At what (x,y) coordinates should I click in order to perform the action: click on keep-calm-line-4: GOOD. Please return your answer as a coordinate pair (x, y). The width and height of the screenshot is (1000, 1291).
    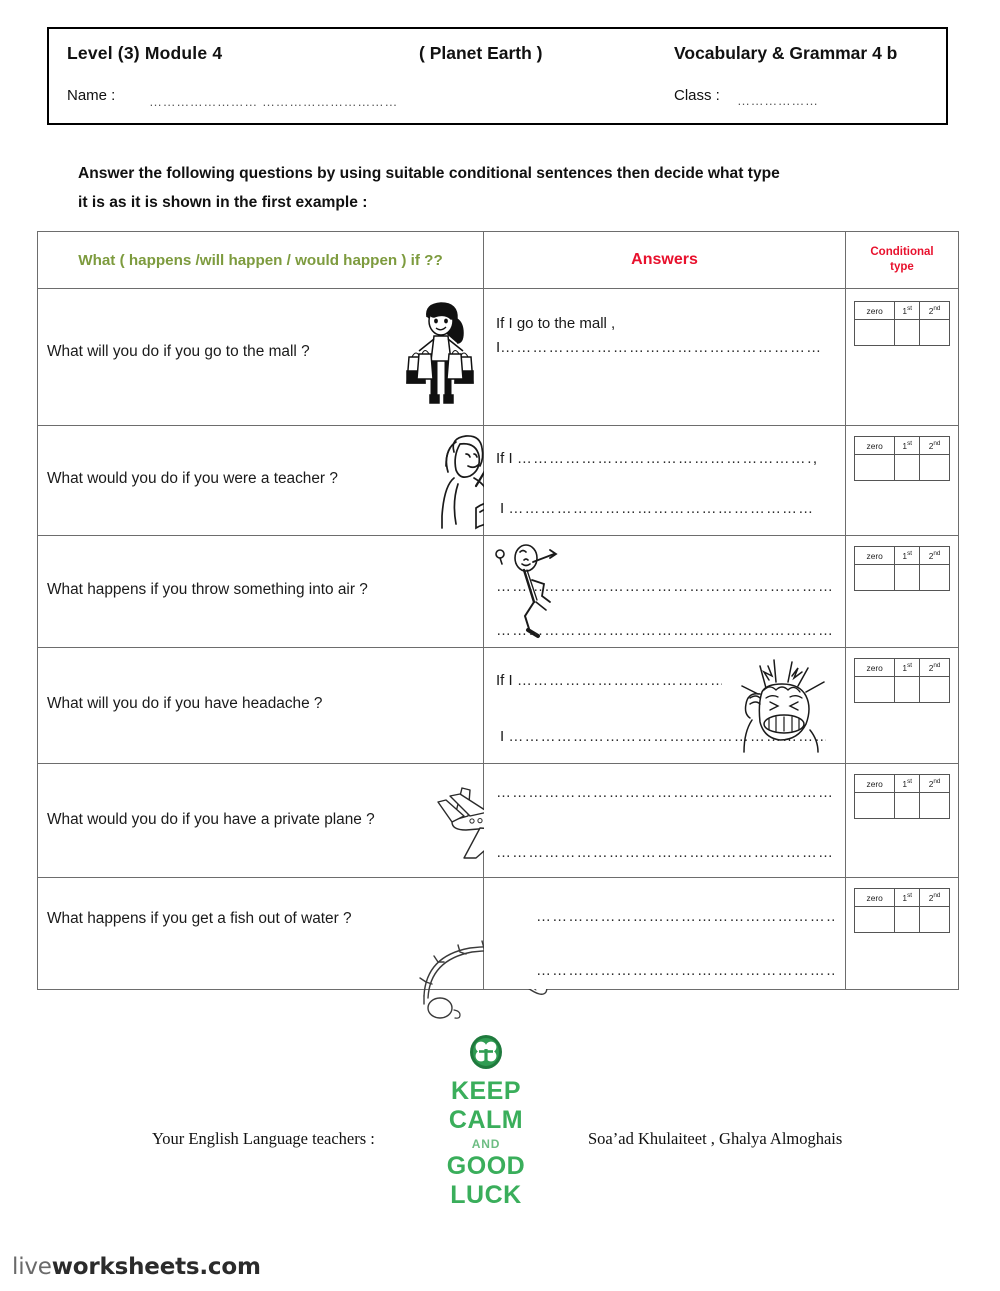
    Looking at the image, I should click on (486, 1166).